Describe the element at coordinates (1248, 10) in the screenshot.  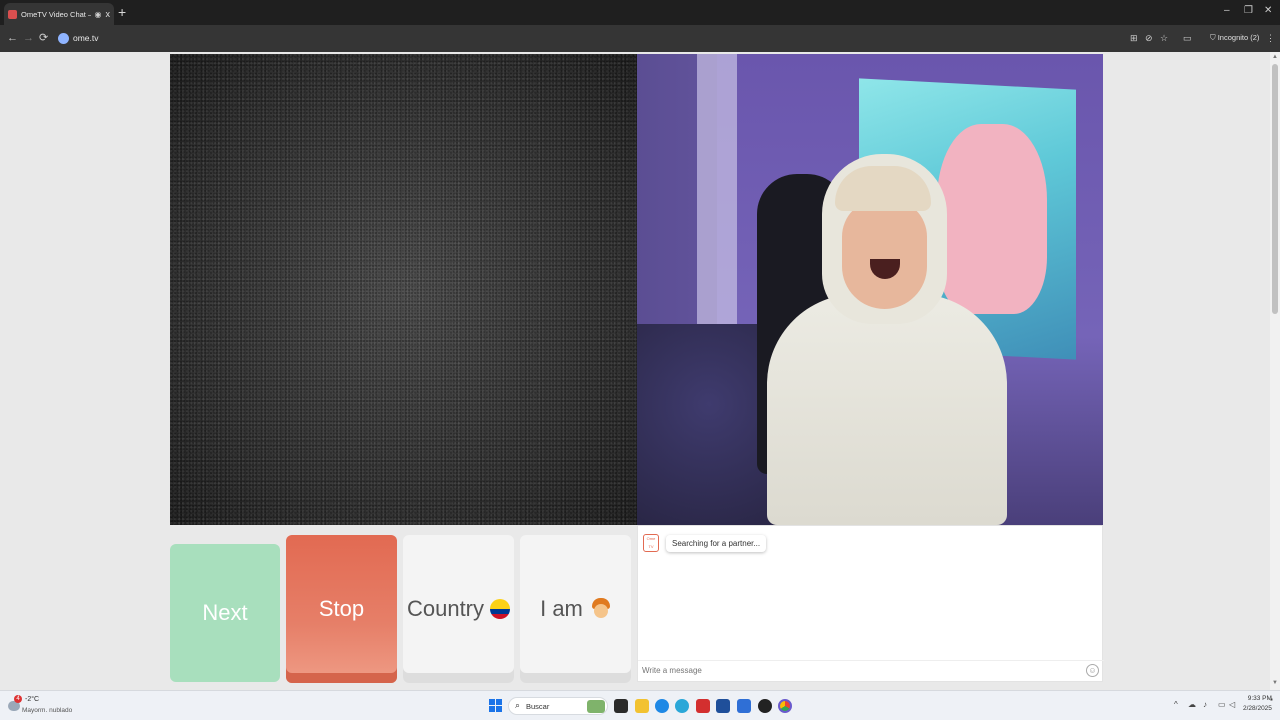
I see `restore-button: ❐` at that location.